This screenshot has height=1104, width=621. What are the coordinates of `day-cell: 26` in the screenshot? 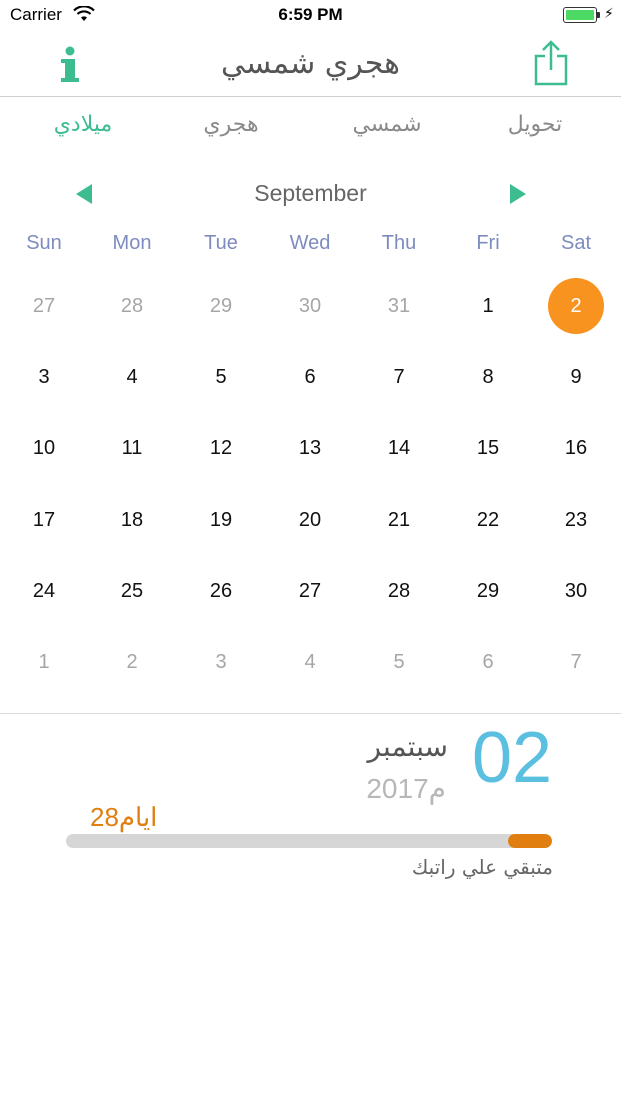 It's located at (221, 591).